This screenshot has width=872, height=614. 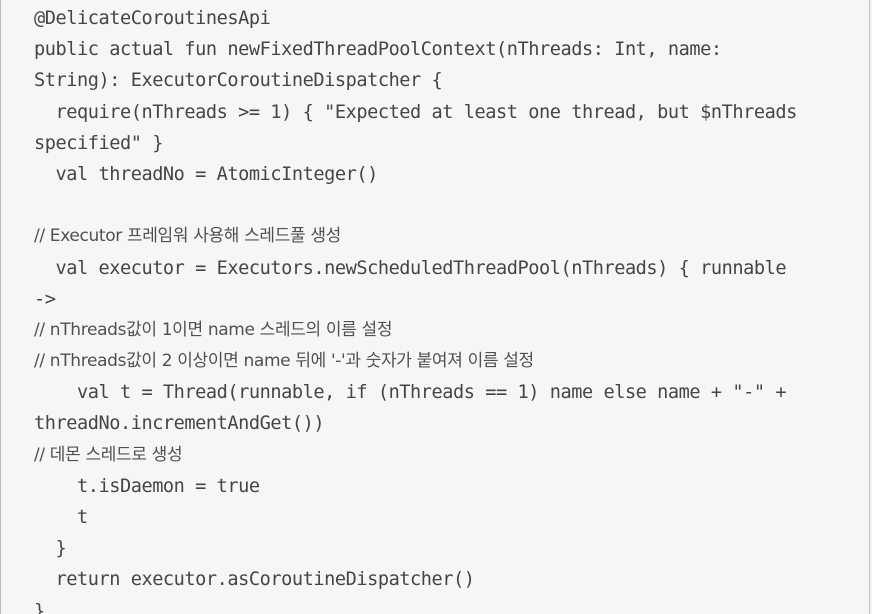 What do you see at coordinates (179, 424) in the screenshot?
I see `code-line-thread-create-2: threadNo.incrementAndGet())` at bounding box center [179, 424].